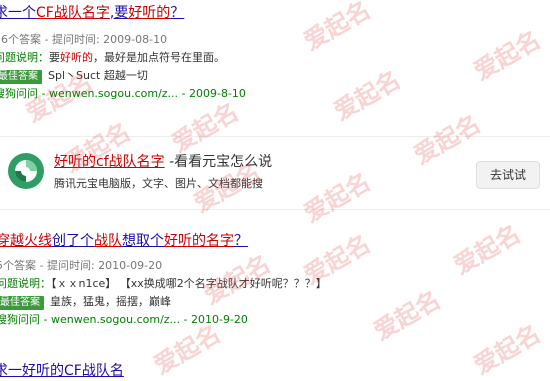  Describe the element at coordinates (158, 183) in the screenshot. I see `ad-subtitle: 腾讯元宝电脑版，文字、图片、文档都能搜` at that location.